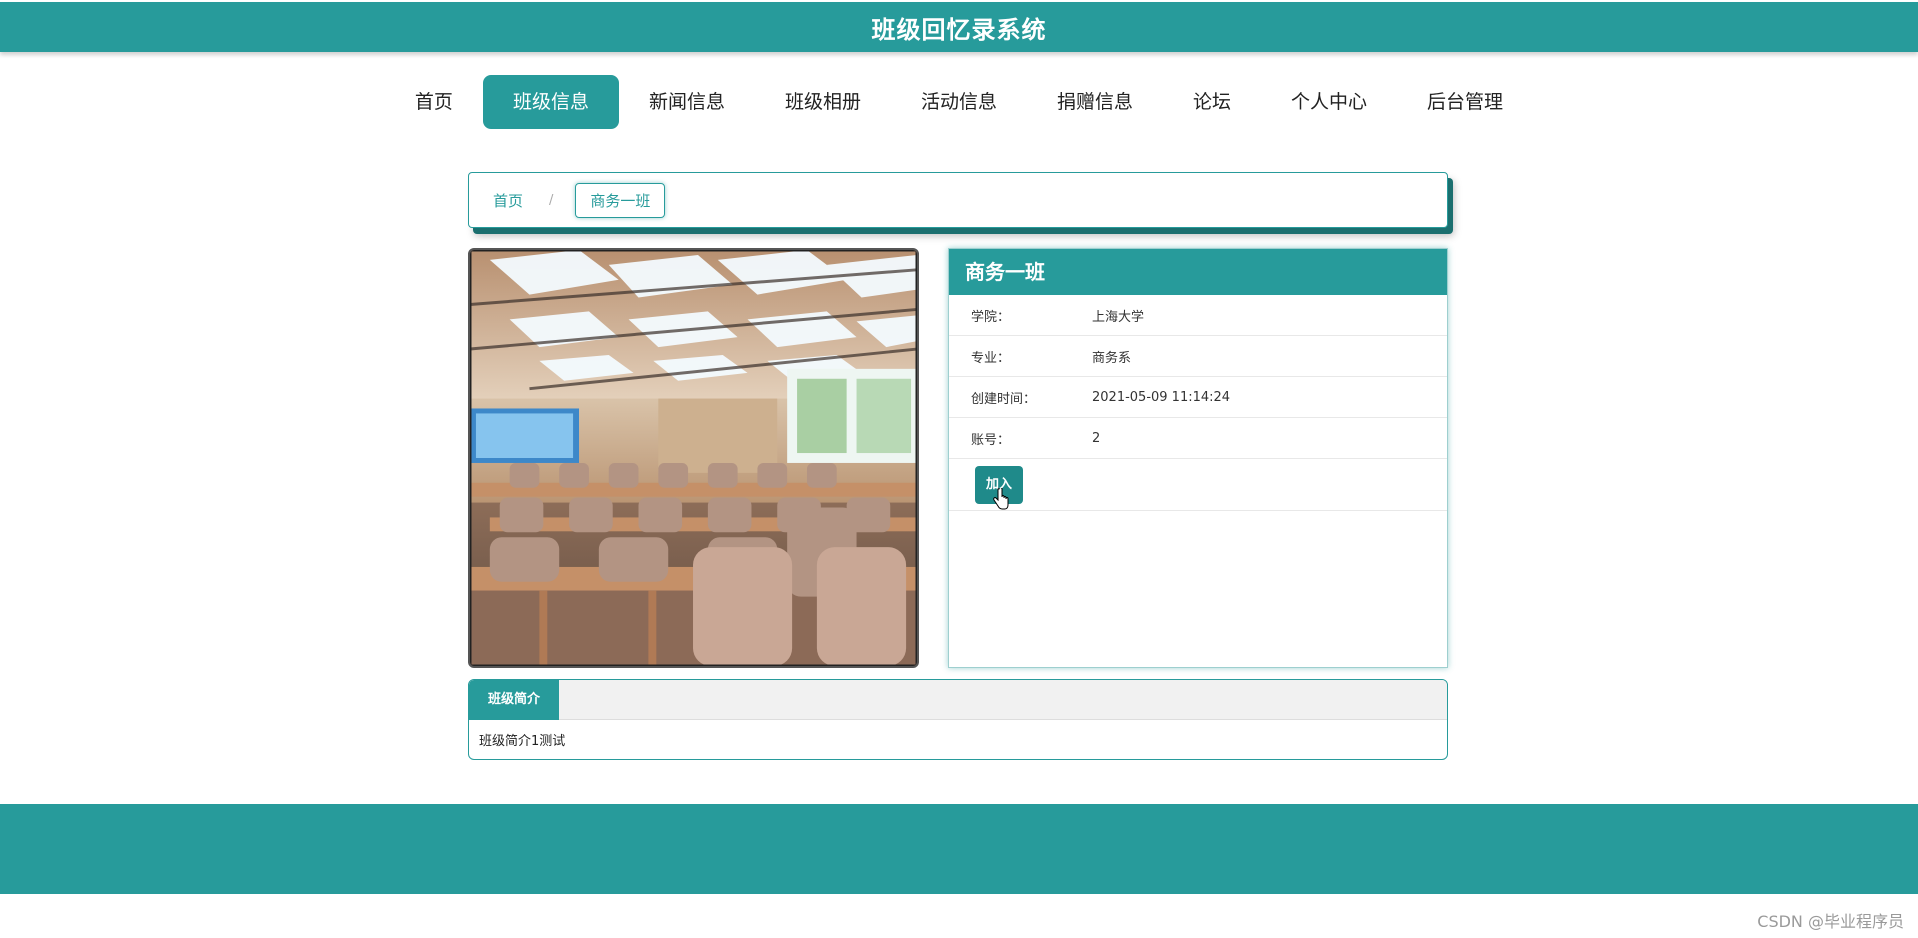 Image resolution: width=1918 pixels, height=938 pixels. I want to click on field-value: 上海大学, so click(1118, 317).